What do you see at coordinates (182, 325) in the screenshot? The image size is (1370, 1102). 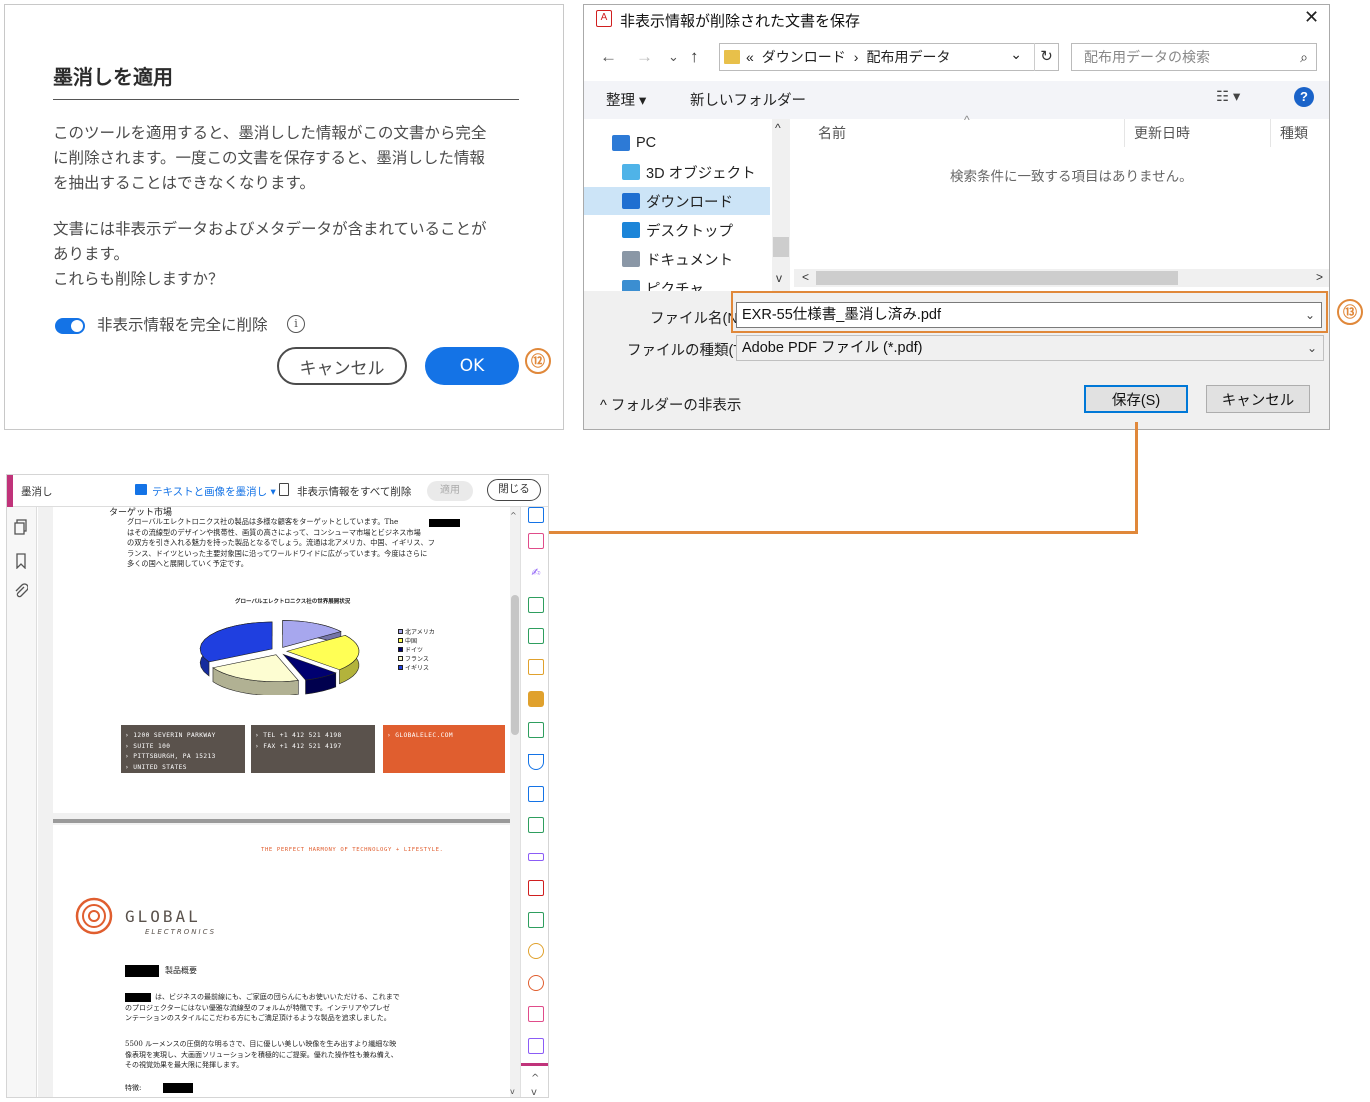 I see `remove-hidden-label: 非表示情報を完全に削除` at bounding box center [182, 325].